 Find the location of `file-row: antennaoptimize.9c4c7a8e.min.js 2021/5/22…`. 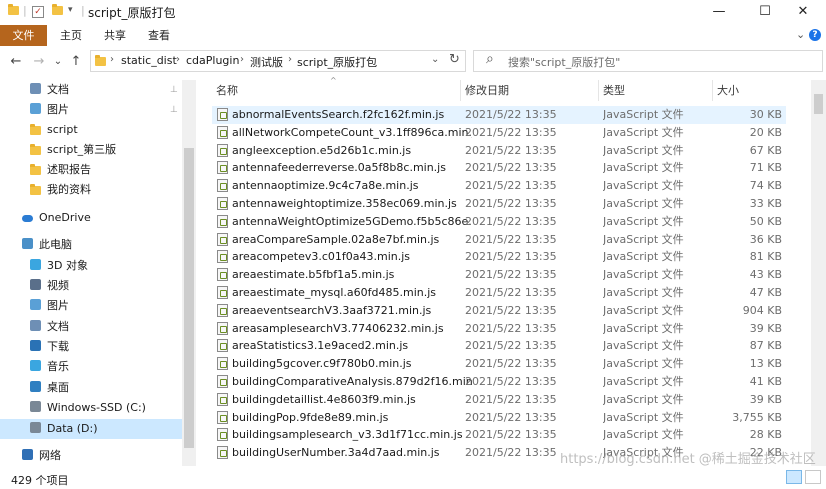

file-row: antennaoptimize.9c4c7a8e.min.js 2021/5/22… is located at coordinates (499, 186).